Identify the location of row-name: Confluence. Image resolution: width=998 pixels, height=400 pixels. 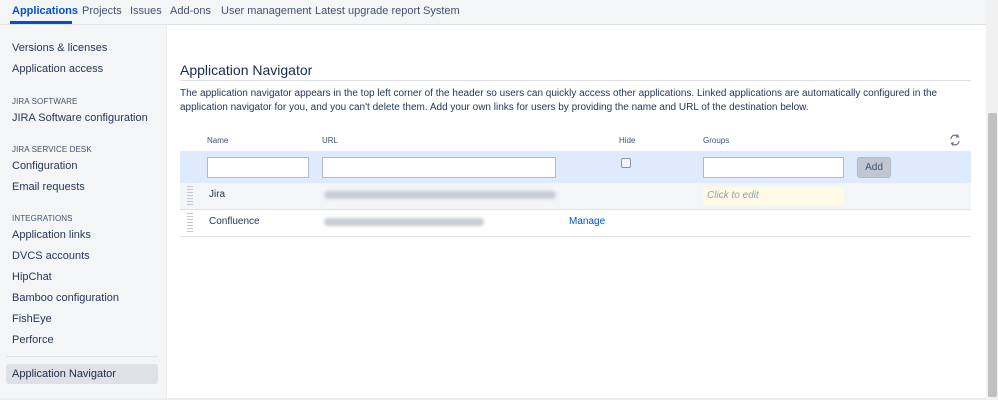
(234, 221).